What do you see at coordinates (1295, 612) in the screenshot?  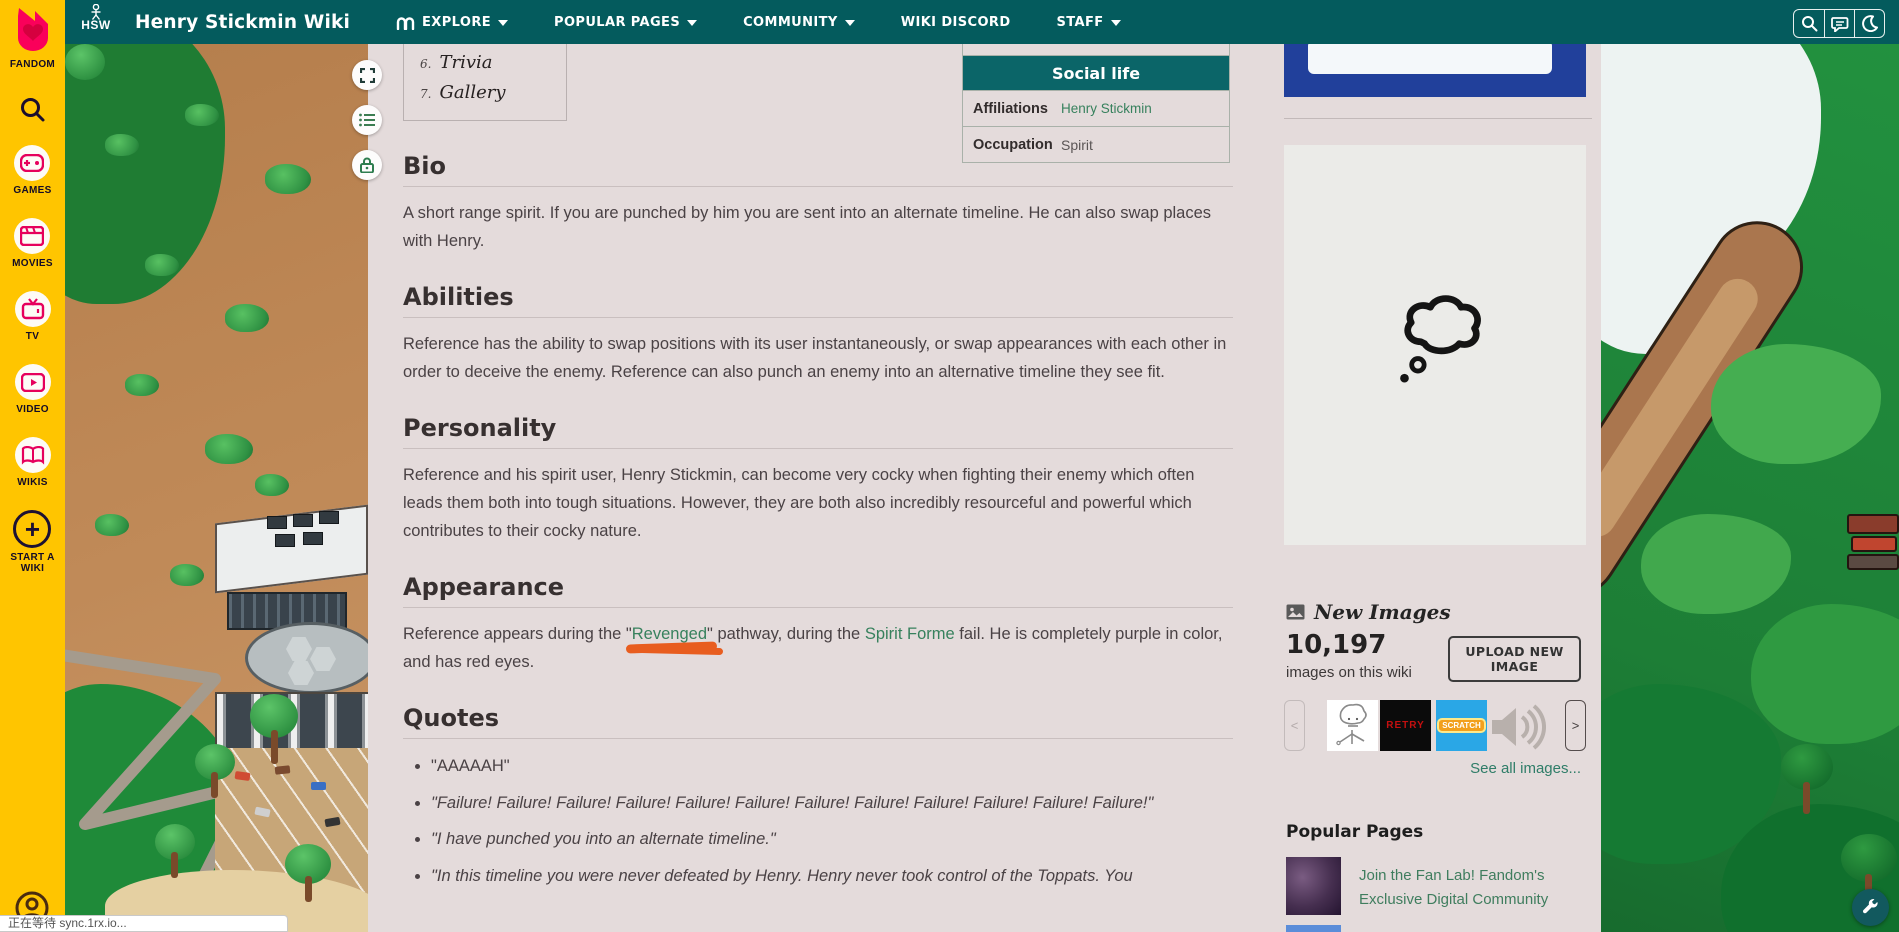 I see `image-icon` at bounding box center [1295, 612].